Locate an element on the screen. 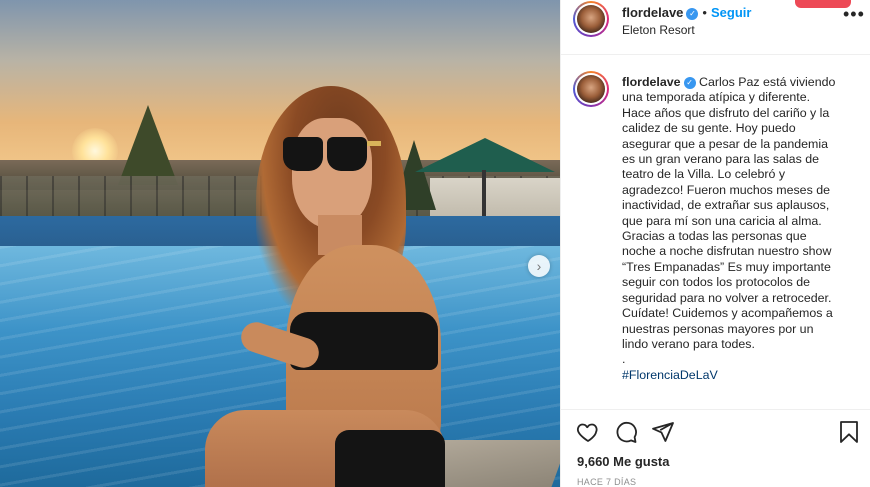 This screenshot has height=487, width=870. likes-count: 9,660 Me gusta is located at coordinates (623, 461).